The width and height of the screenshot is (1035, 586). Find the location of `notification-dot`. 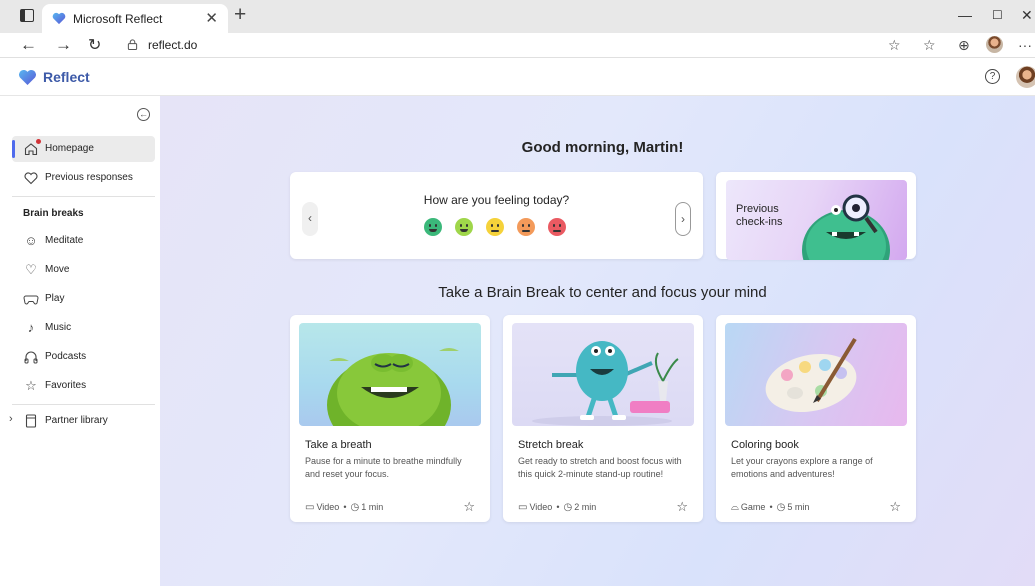

notification-dot is located at coordinates (38, 141).